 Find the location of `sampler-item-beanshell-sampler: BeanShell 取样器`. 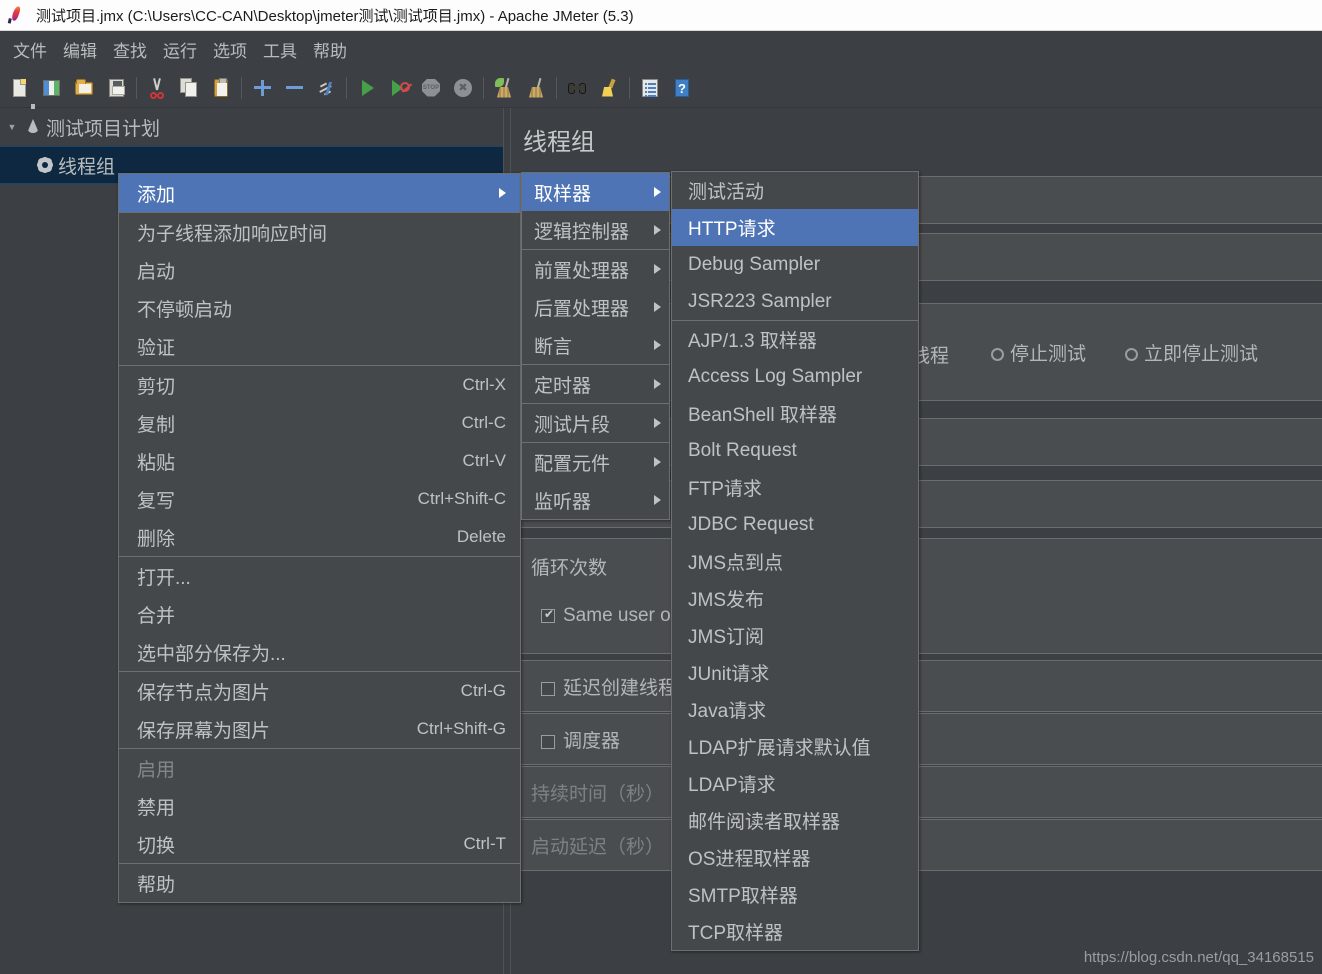

sampler-item-beanshell-sampler: BeanShell 取样器 is located at coordinates (795, 413).